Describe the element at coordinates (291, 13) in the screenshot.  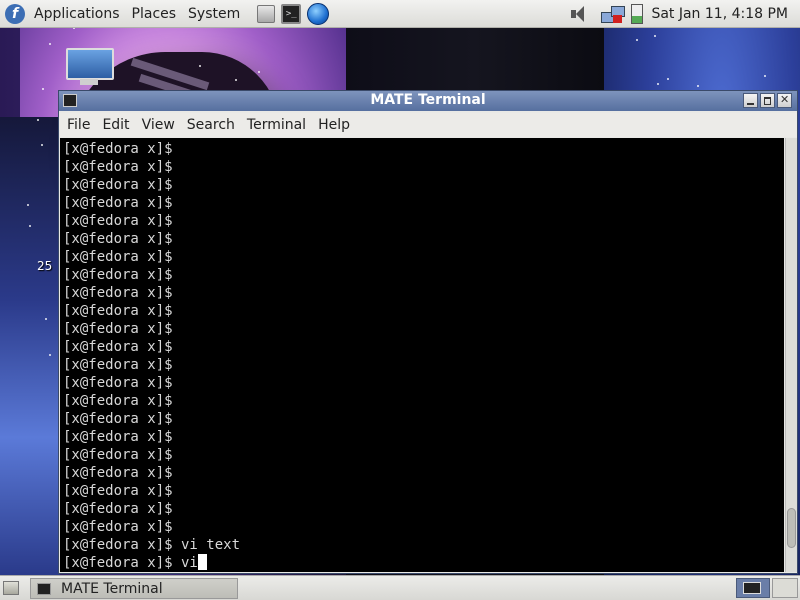
I see `terminal-icon: >_` at that location.